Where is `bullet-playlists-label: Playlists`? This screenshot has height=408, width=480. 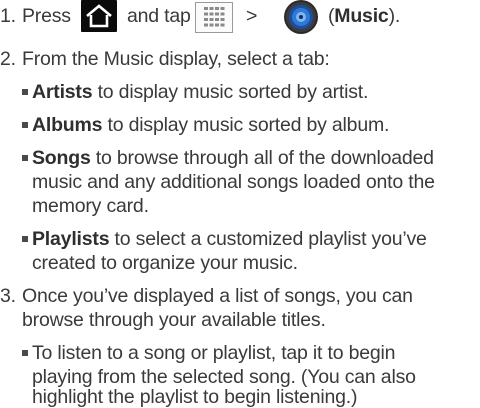
bullet-playlists-label: Playlists is located at coordinates (71, 239).